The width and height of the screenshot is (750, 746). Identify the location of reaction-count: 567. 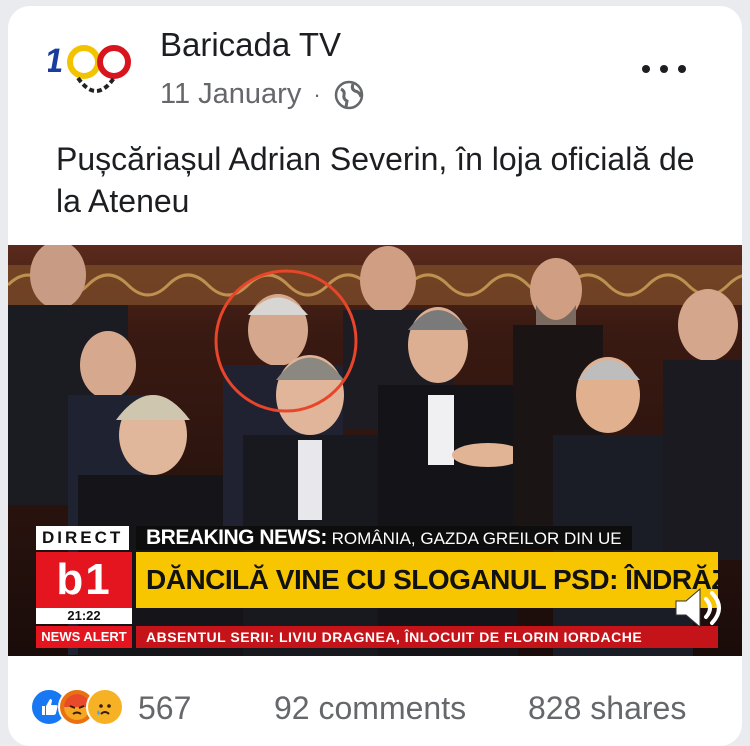
(164, 708).